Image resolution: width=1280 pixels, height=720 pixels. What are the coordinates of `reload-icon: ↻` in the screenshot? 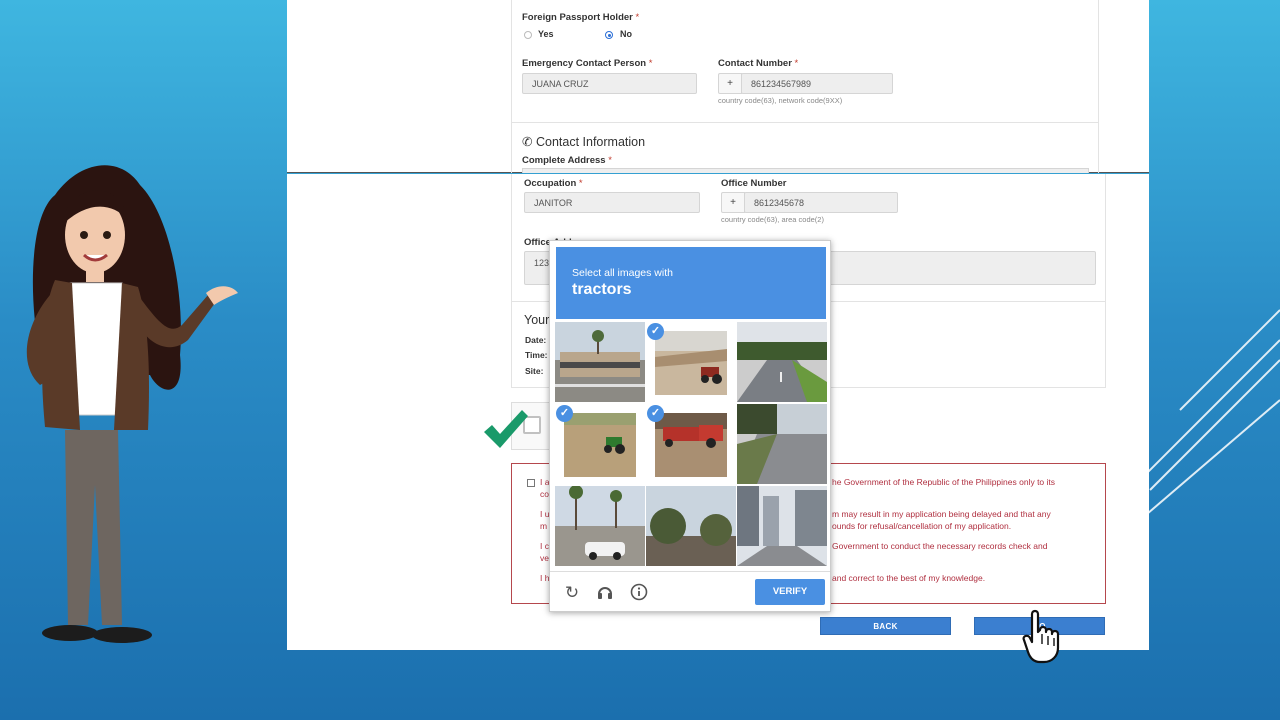 It's located at (572, 593).